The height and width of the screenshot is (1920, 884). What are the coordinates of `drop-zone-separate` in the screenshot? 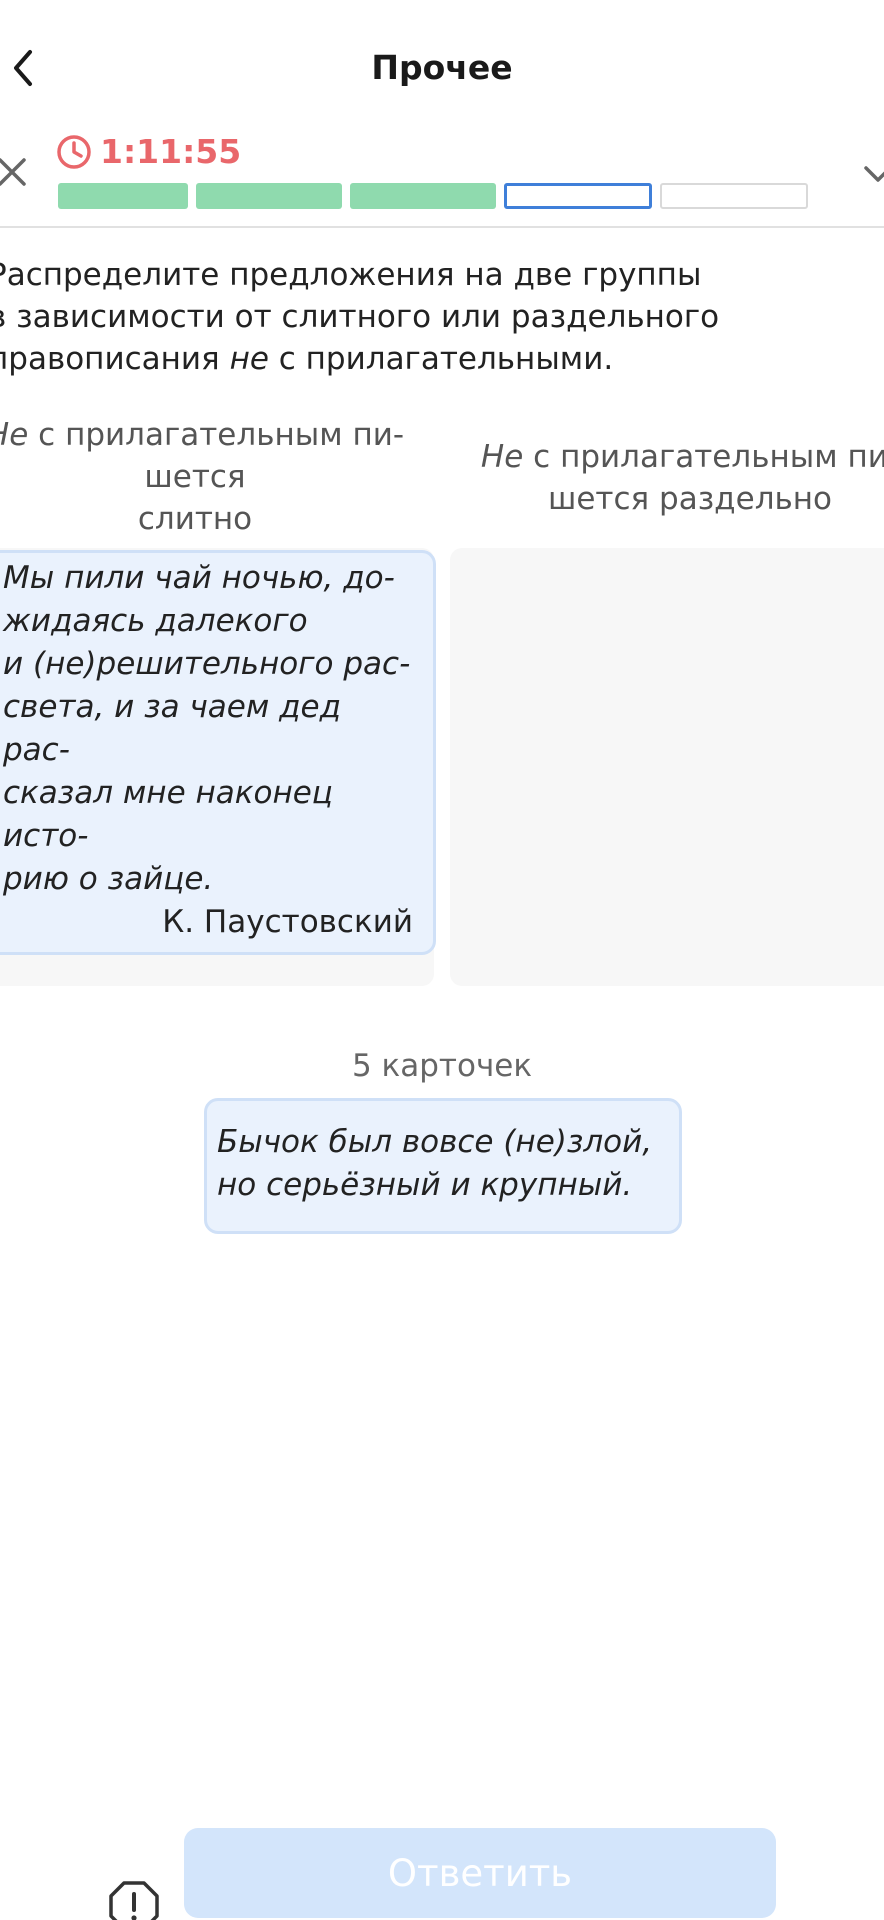 It's located at (667, 767).